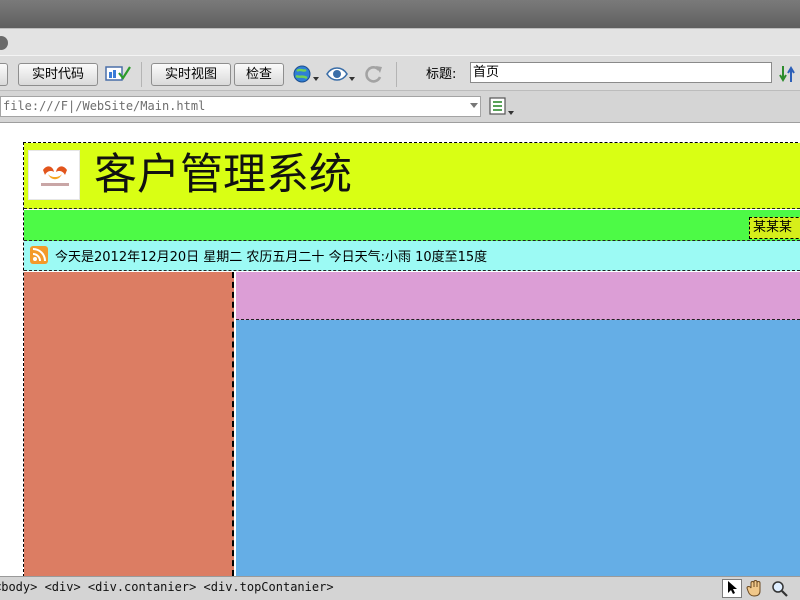  Describe the element at coordinates (374, 74) in the screenshot. I see `refresh-icon` at that location.